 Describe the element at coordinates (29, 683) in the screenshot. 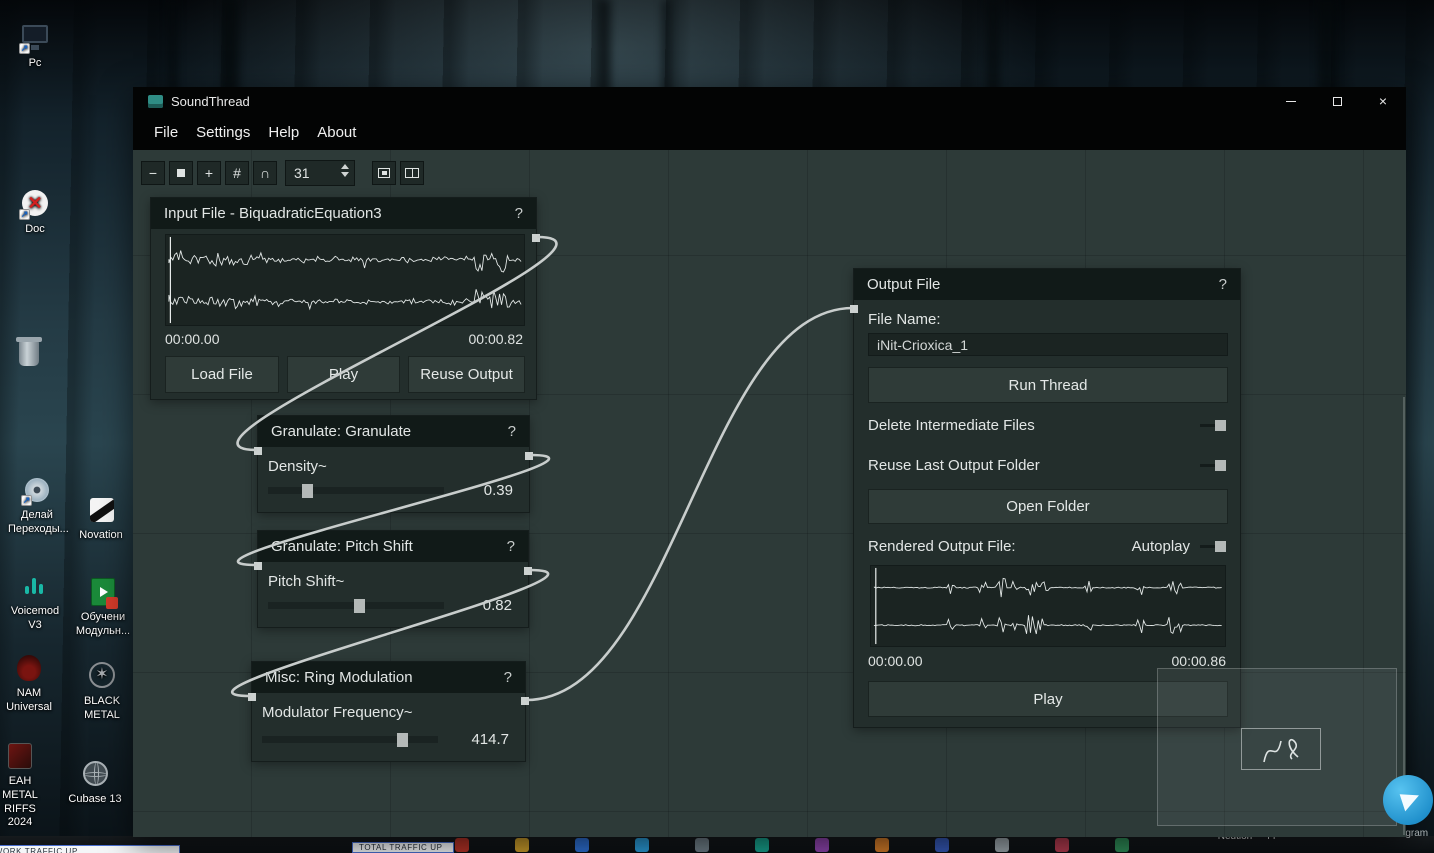

I see `desktop-icon-nam-universal: NAM Universal` at that location.